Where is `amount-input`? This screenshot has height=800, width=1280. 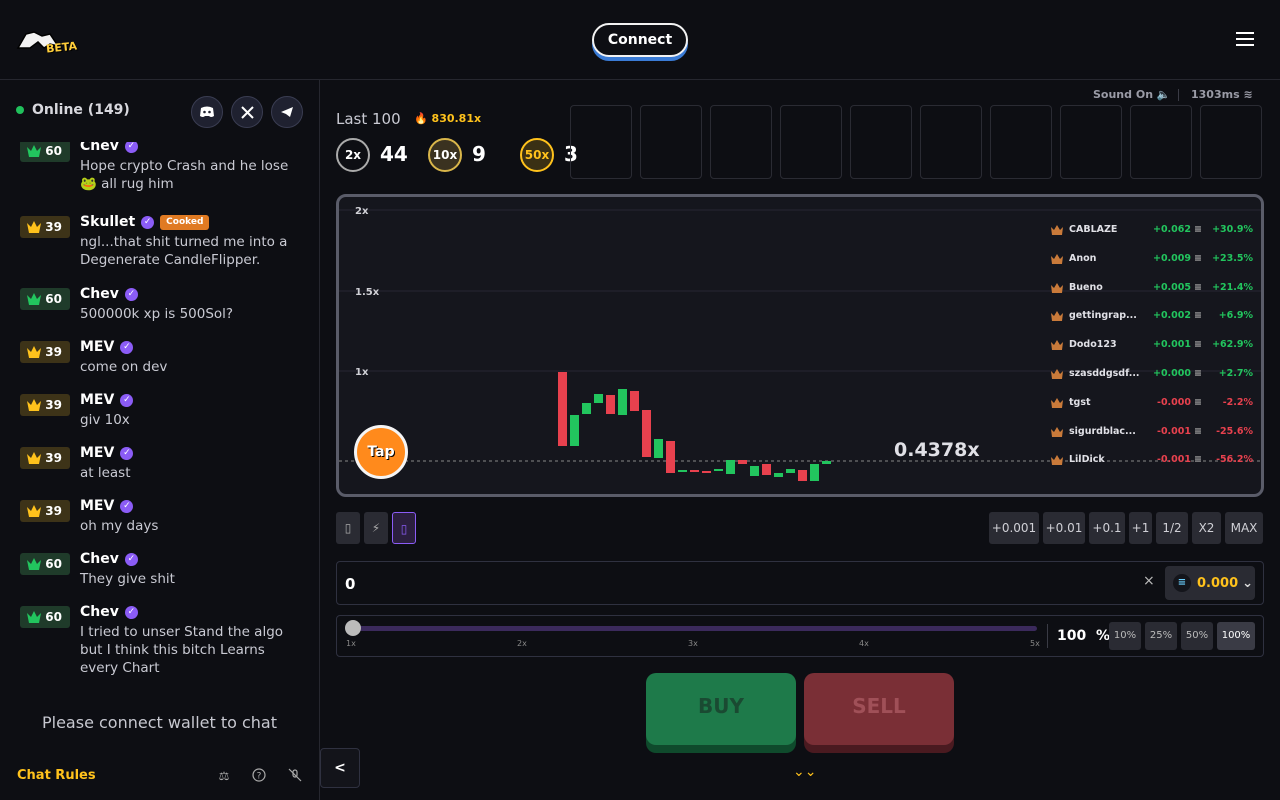
amount-input is located at coordinates (725, 584).